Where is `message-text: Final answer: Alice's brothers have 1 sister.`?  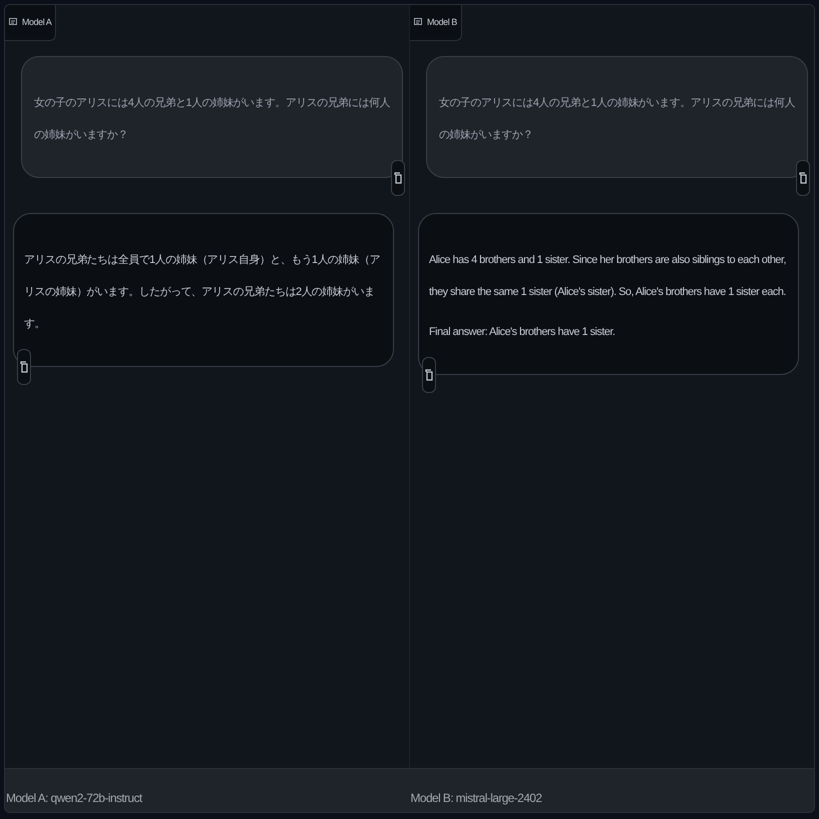 message-text: Final answer: Alice's brothers have 1 sister. is located at coordinates (522, 332).